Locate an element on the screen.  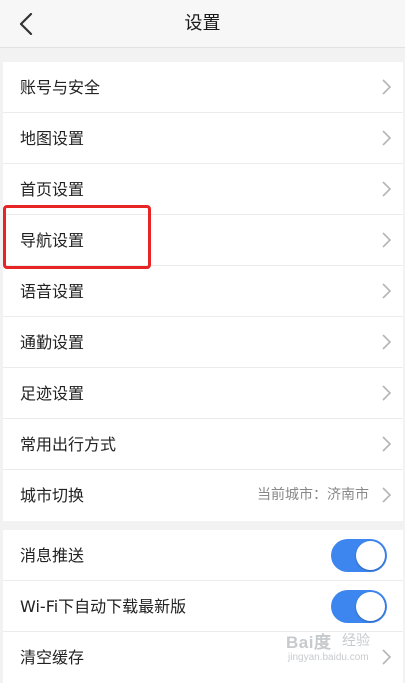
settings-item-label: 清空缓存 is located at coordinates (52, 657).